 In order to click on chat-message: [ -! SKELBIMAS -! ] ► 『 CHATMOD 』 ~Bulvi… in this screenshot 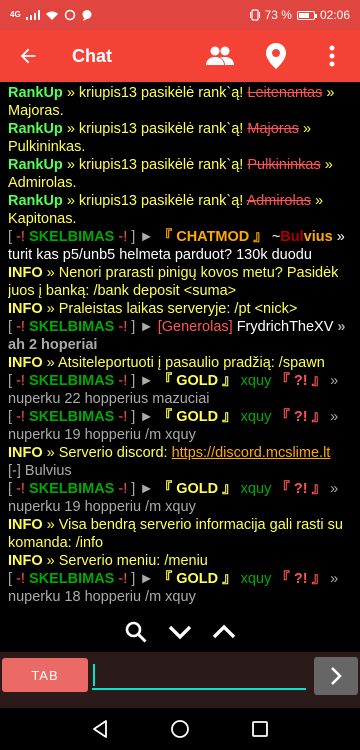, I will do `click(182, 246)`.